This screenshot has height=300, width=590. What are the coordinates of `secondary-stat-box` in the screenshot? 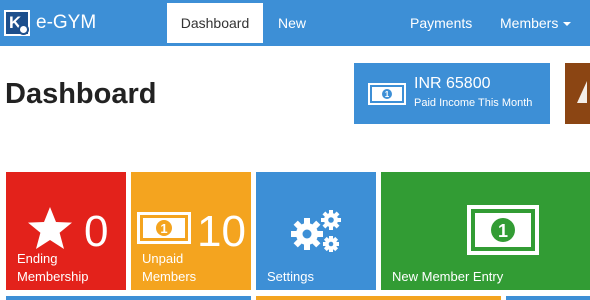 It's located at (577, 93).